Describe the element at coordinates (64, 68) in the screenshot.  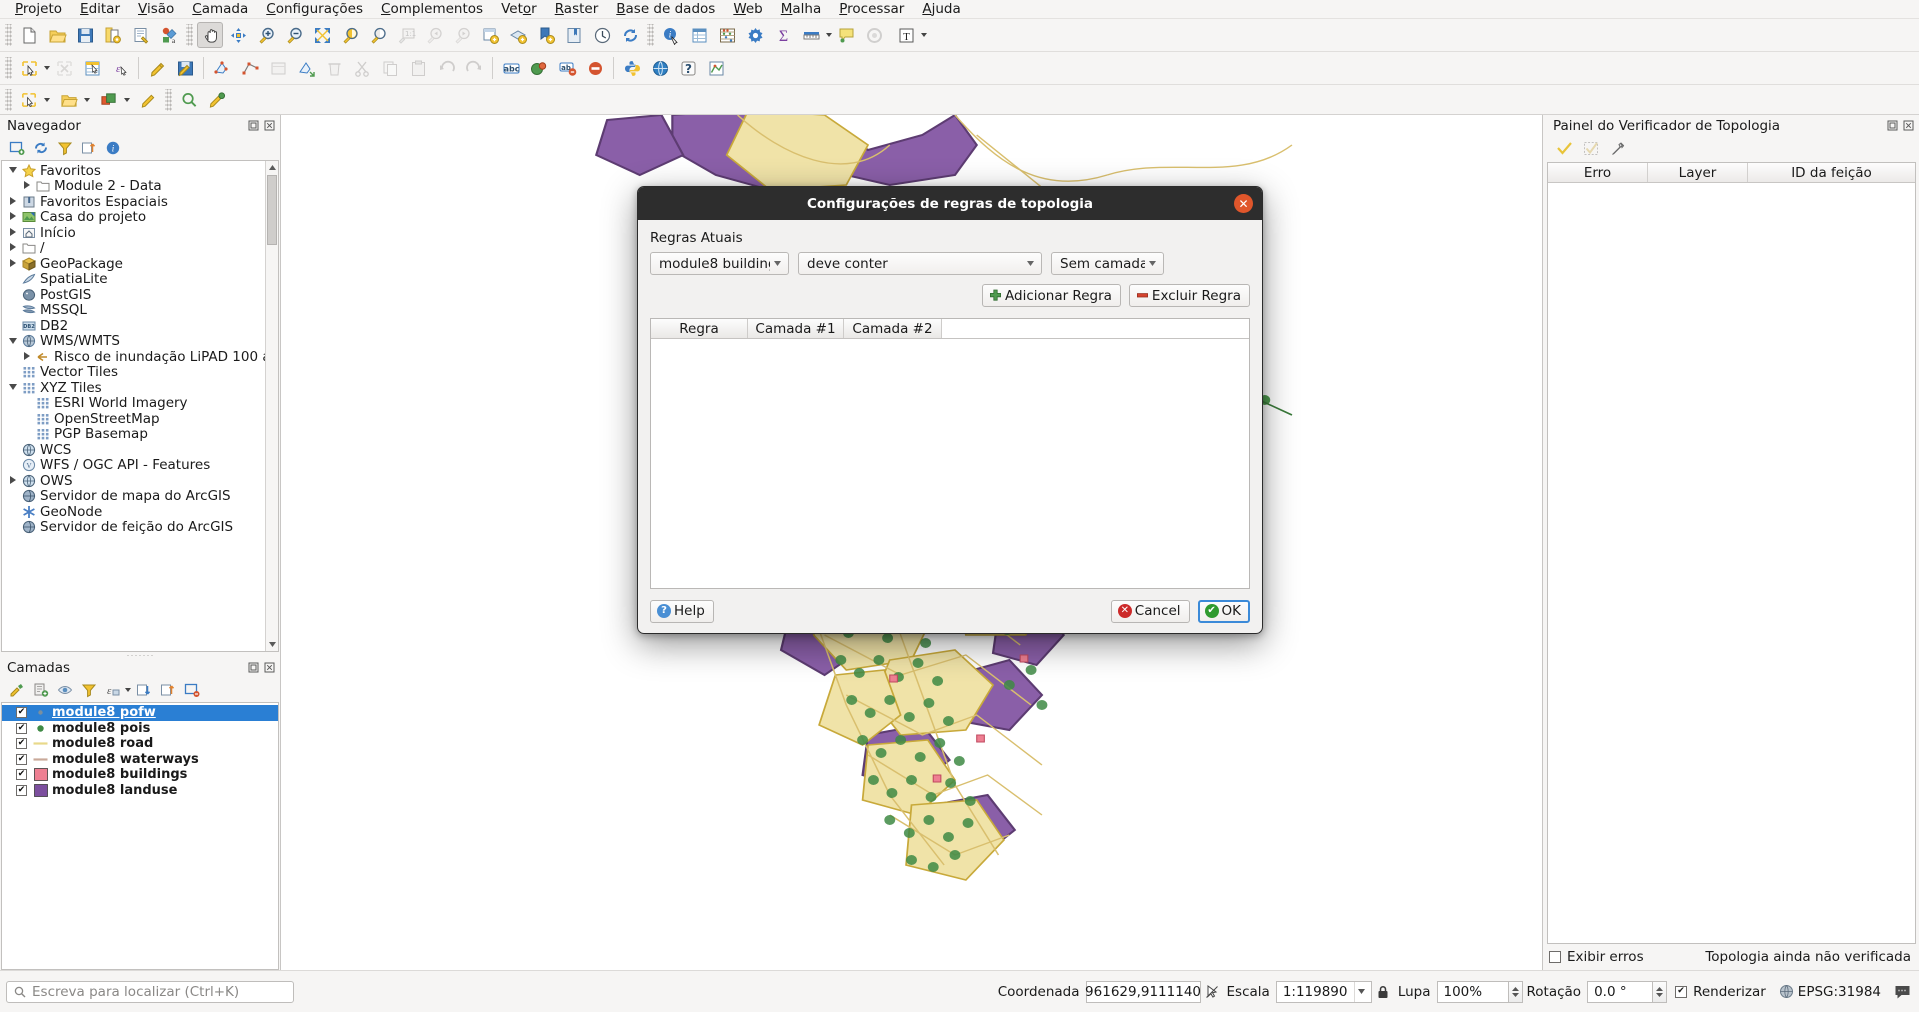
I see `deselect-features-icon` at that location.